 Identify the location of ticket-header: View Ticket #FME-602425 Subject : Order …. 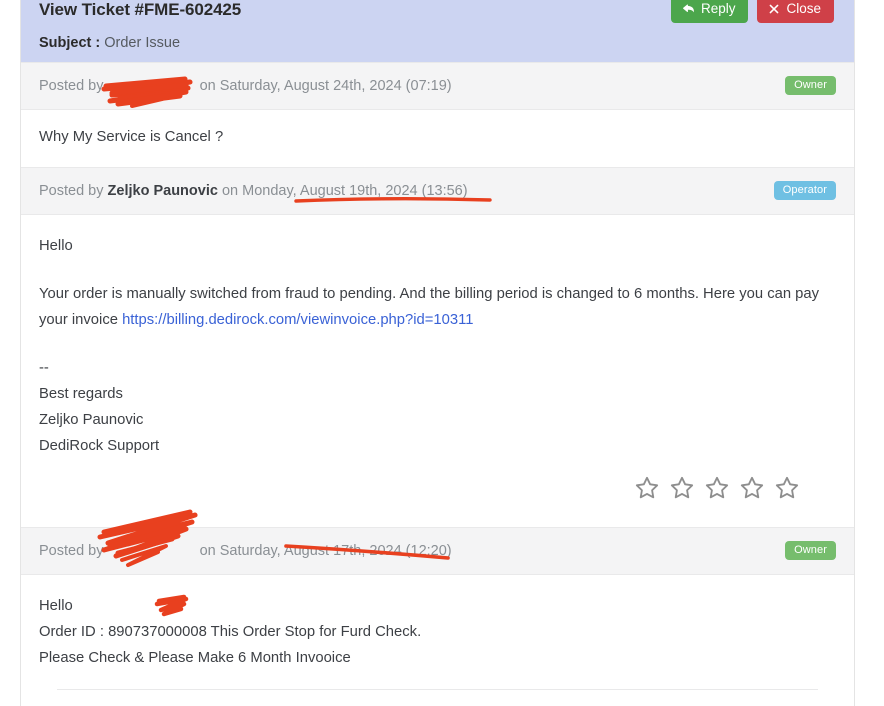
(437, 31).